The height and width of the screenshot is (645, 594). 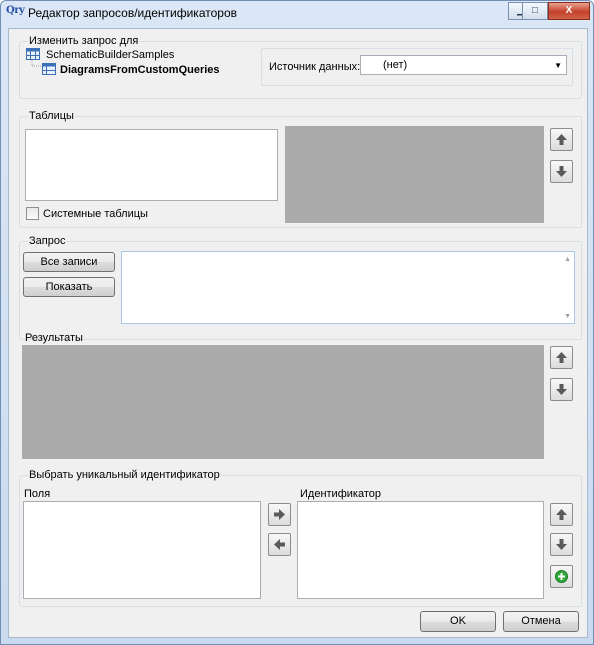 I want to click on change-query-group-label: Изменить запрос для, so click(x=84, y=41).